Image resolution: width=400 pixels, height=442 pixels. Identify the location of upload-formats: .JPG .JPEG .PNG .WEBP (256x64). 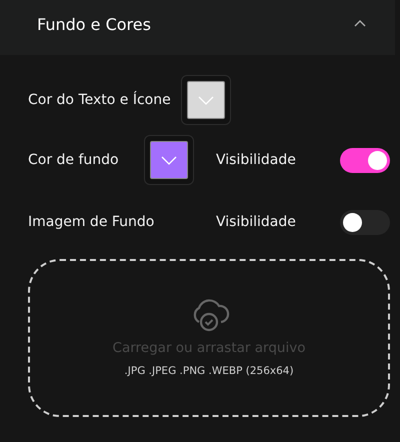
(209, 372).